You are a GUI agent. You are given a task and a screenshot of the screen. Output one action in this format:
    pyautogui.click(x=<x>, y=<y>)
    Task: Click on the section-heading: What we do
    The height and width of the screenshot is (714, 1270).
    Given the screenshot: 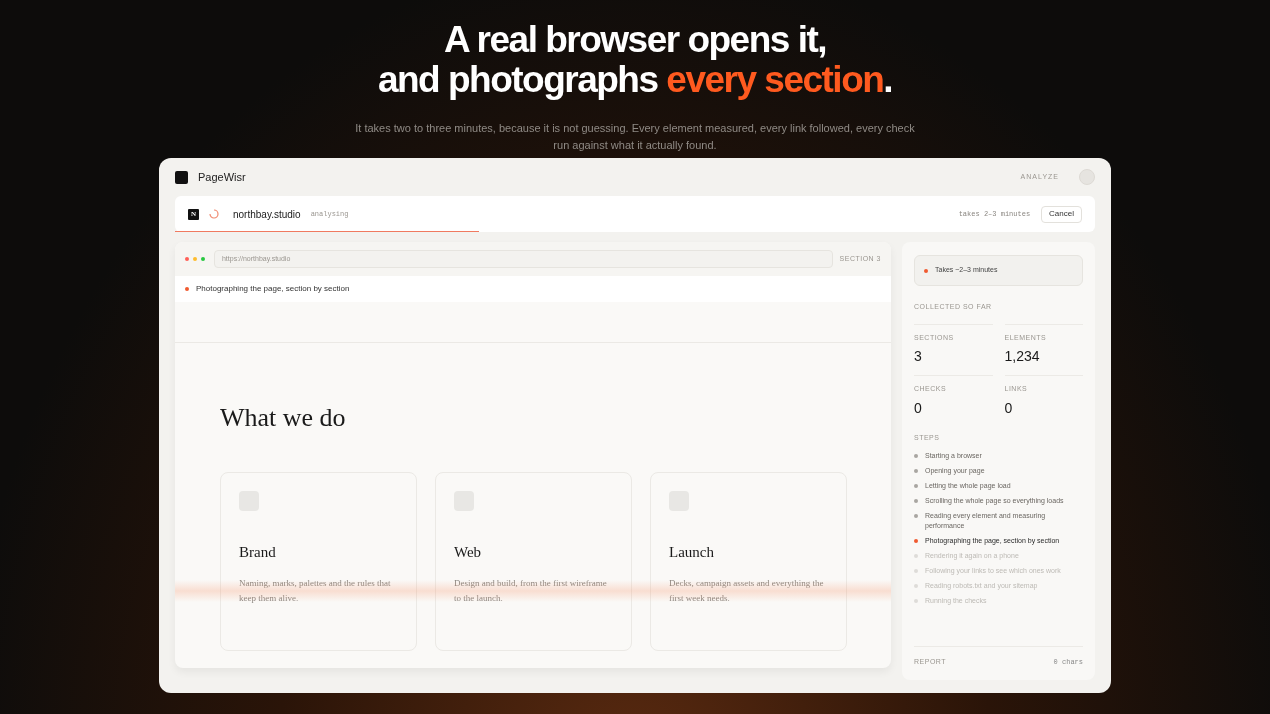 What is the action you would take?
    pyautogui.click(x=283, y=418)
    